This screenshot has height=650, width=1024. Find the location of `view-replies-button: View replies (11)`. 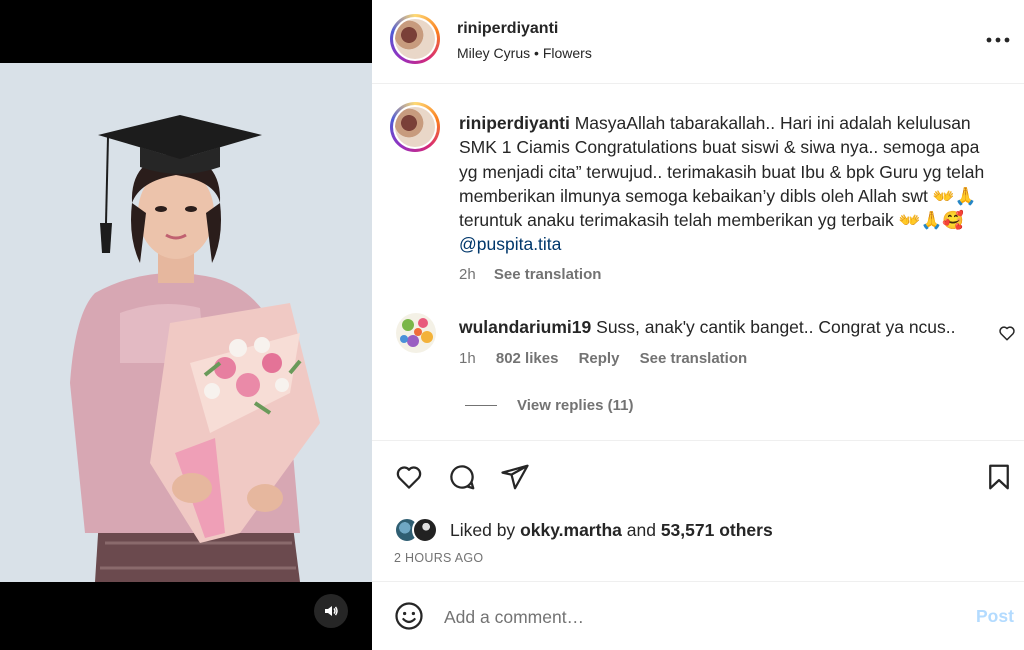

view-replies-button: View replies (11) is located at coordinates (549, 405).